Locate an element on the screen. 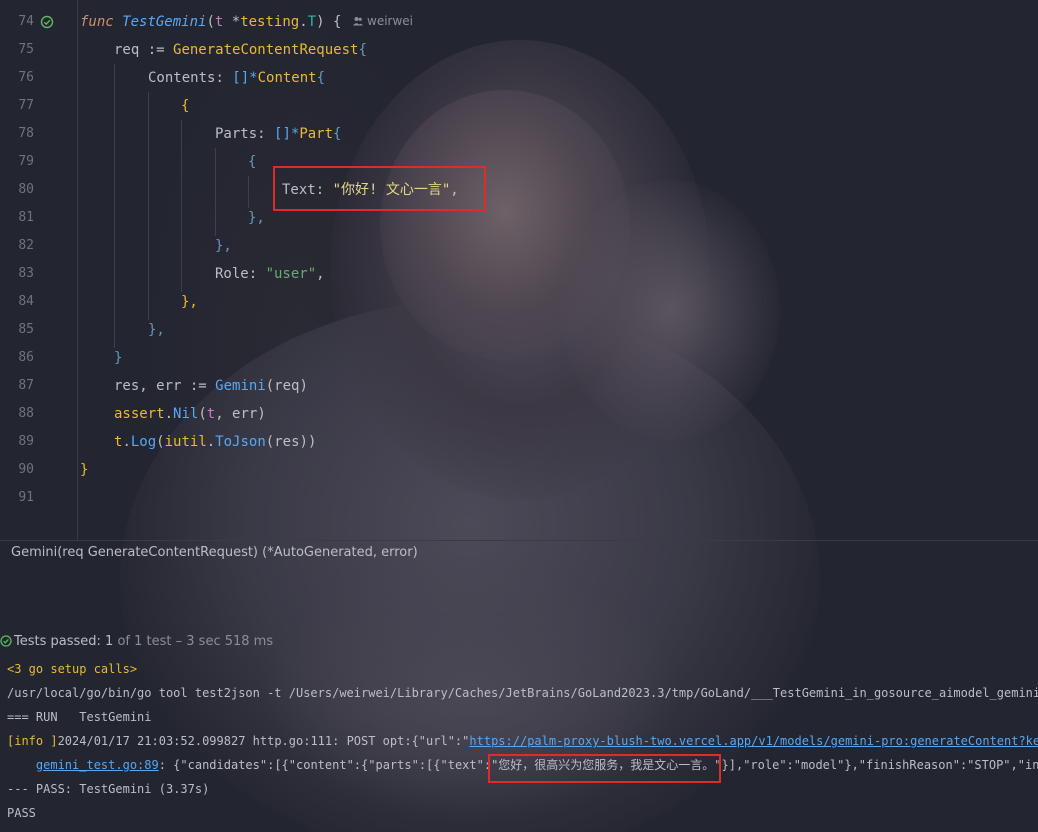  code-author-hint: weirwei is located at coordinates (383, 21).